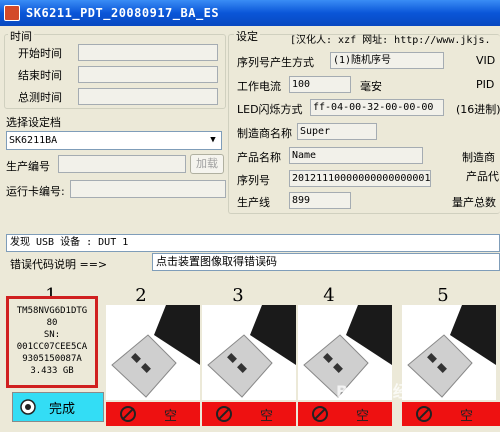  Describe the element at coordinates (28, 407) in the screenshot. I see `gear-icon` at that location.